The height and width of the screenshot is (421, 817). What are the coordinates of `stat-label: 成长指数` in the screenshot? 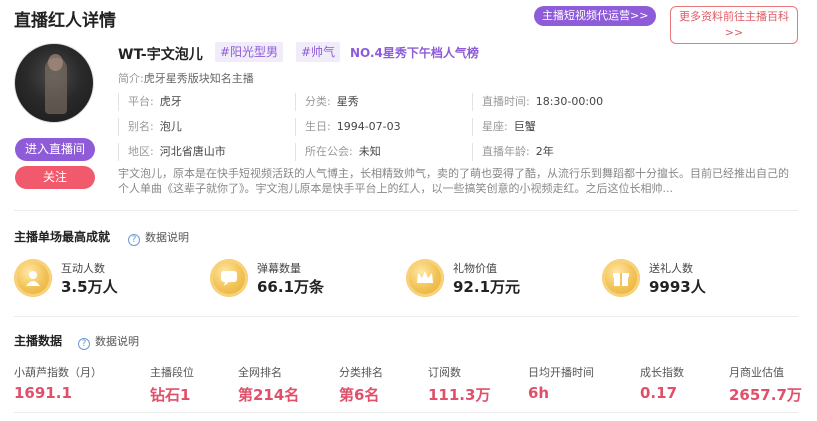 It's located at (662, 372).